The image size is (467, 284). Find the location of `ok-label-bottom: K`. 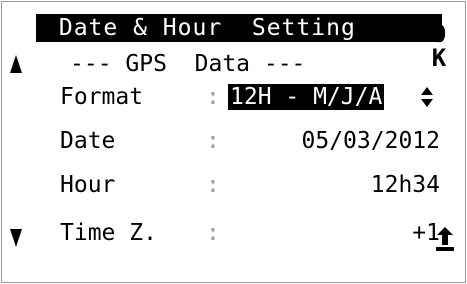

ok-label-bottom: K is located at coordinates (439, 58).